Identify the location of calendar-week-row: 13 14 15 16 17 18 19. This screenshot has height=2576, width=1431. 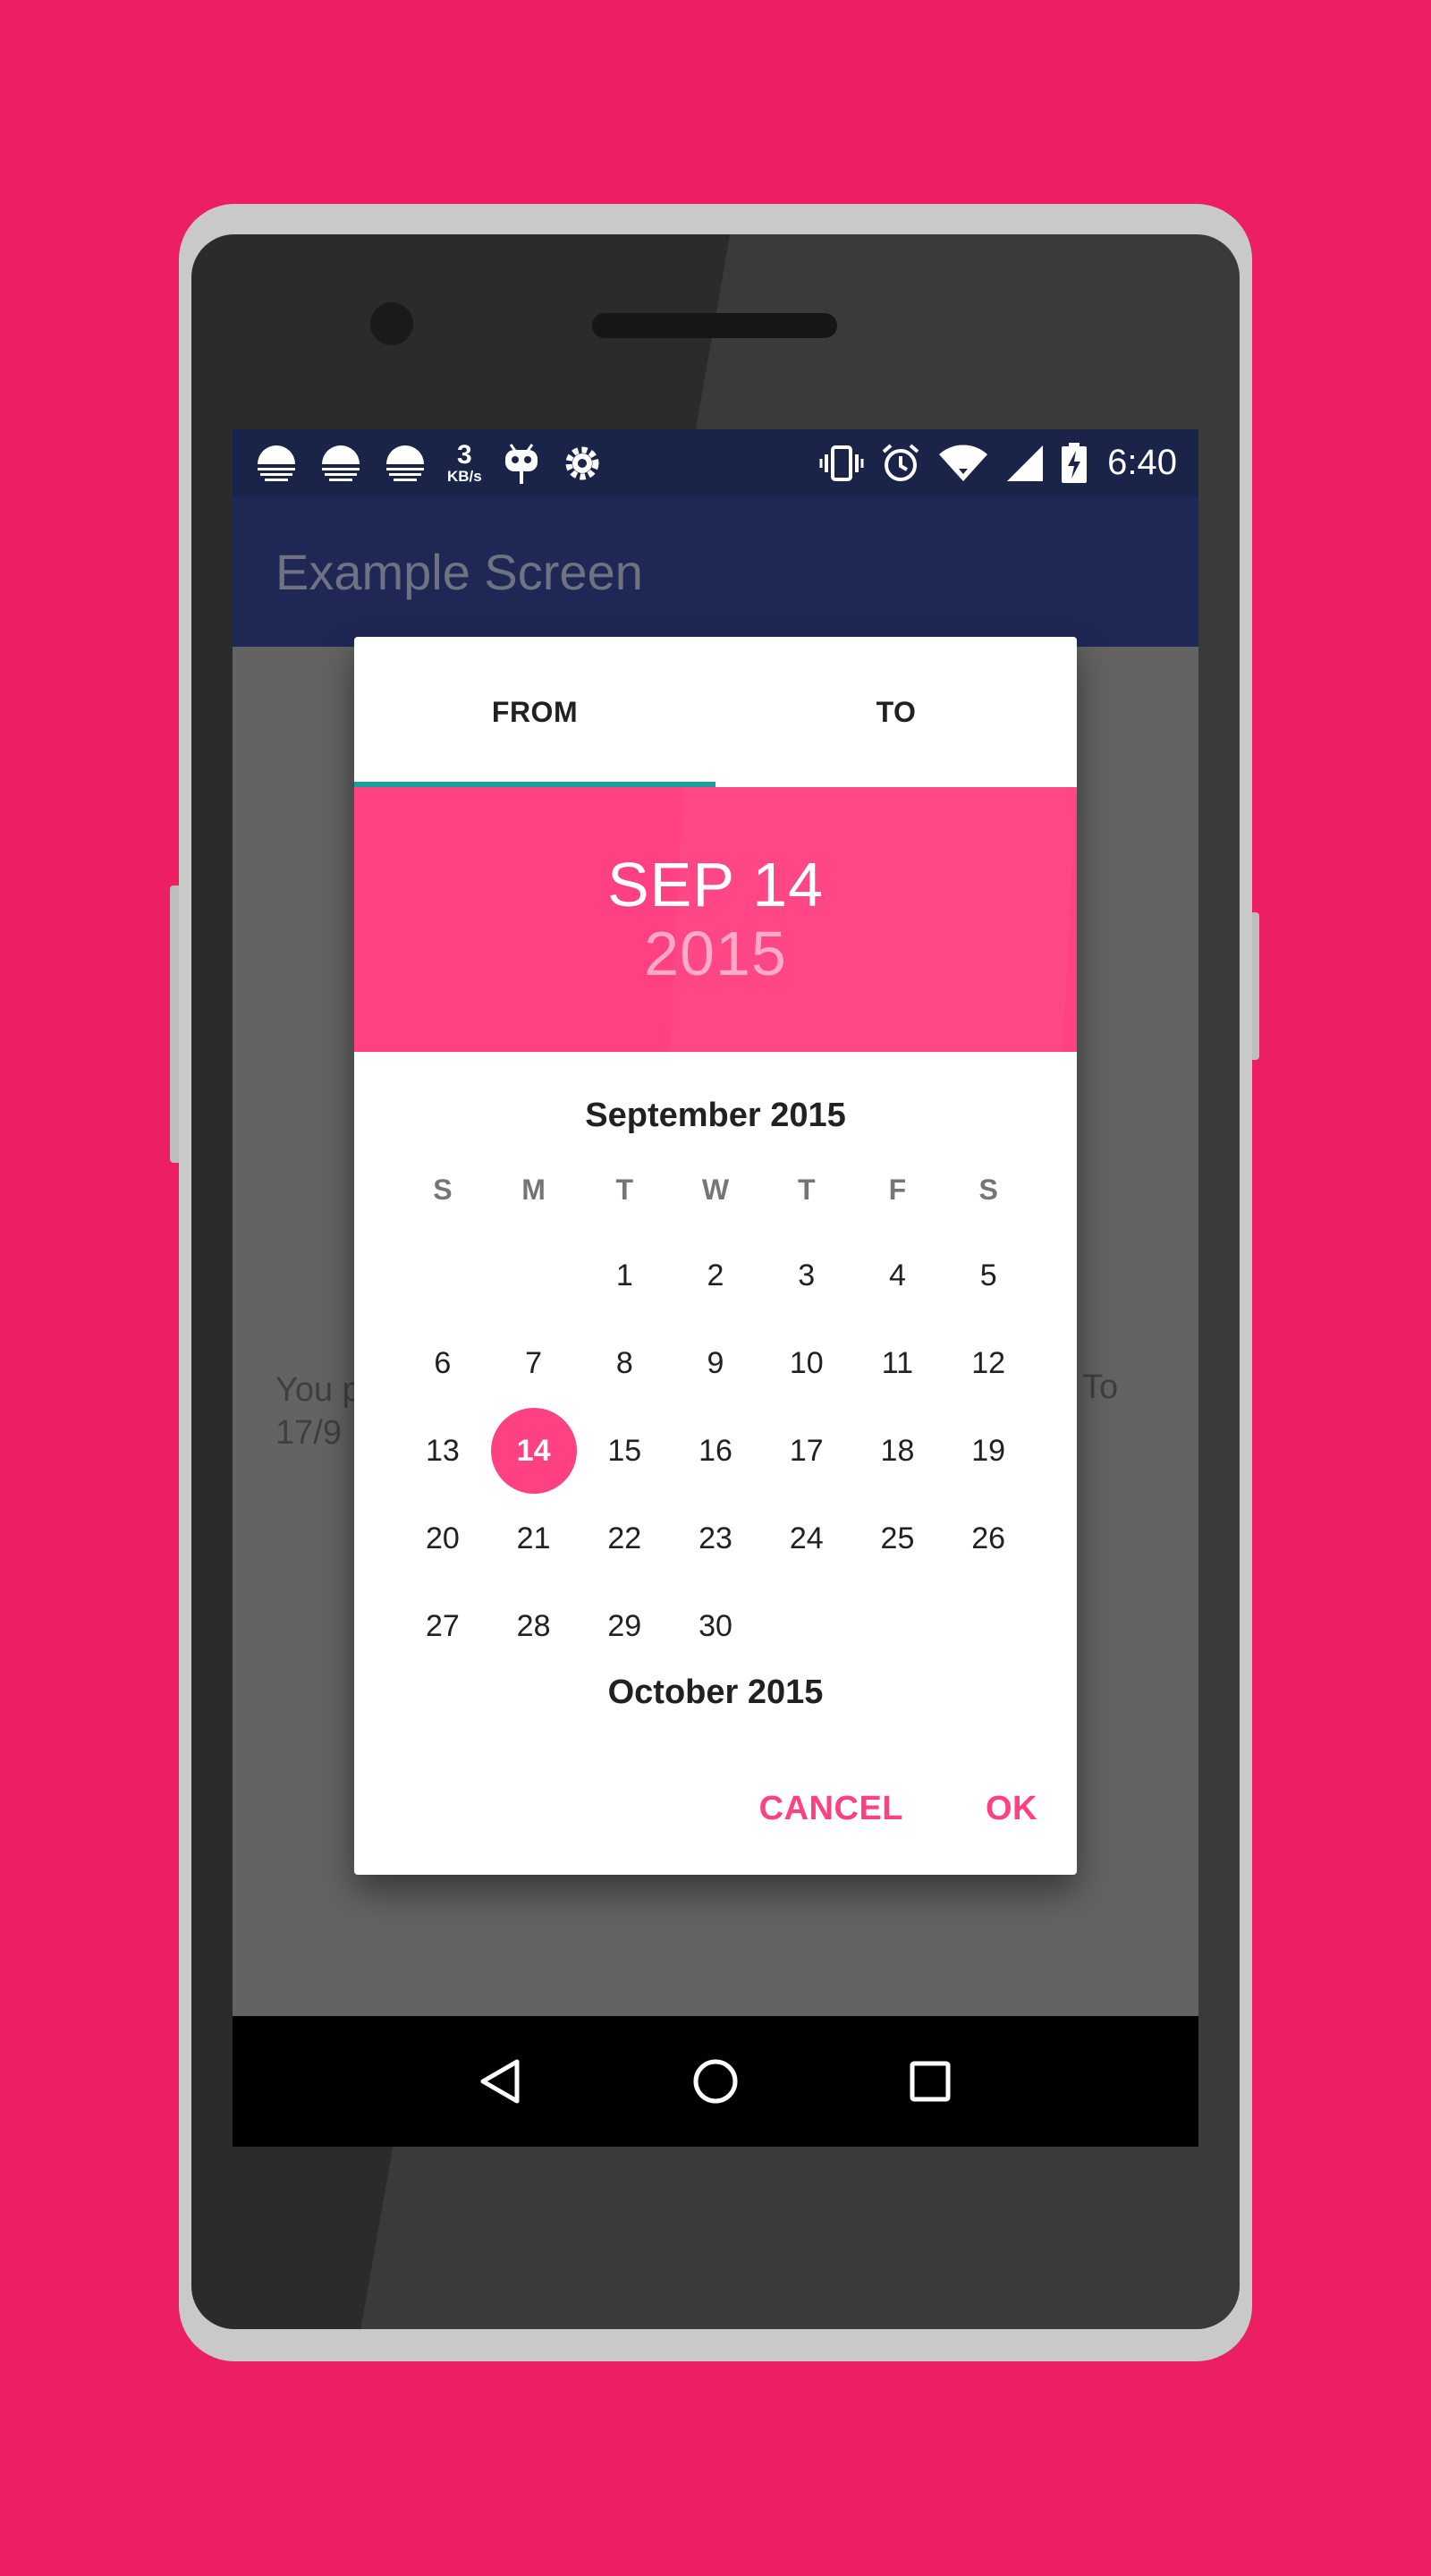
(716, 1451).